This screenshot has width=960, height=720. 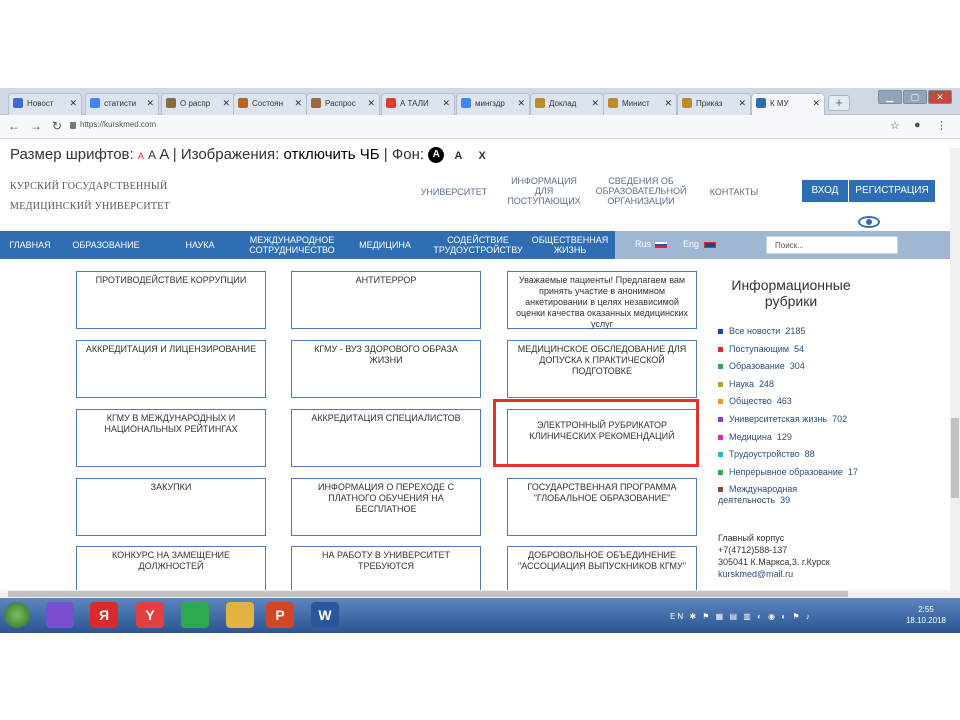 What do you see at coordinates (30, 245) in the screenshot?
I see `nav-item-main: ГЛАВНАЯ` at bounding box center [30, 245].